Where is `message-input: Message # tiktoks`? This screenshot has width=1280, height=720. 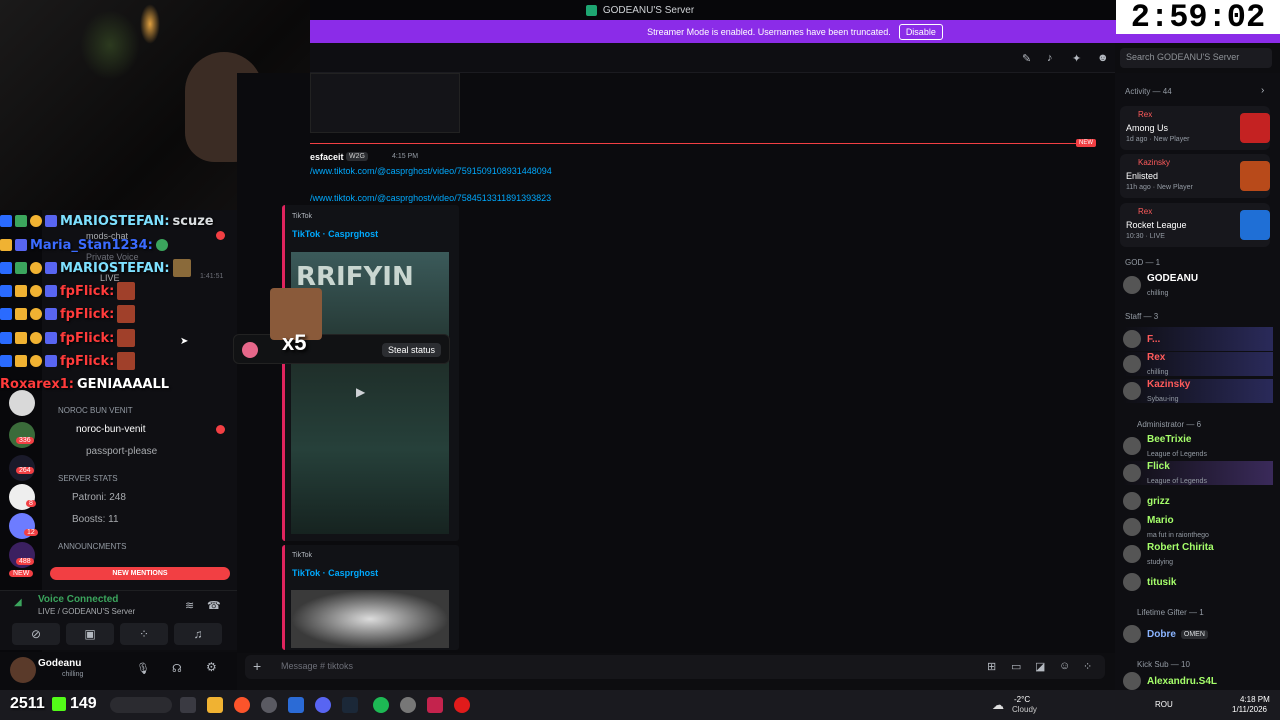
message-input: Message # tiktoks is located at coordinates (317, 666).